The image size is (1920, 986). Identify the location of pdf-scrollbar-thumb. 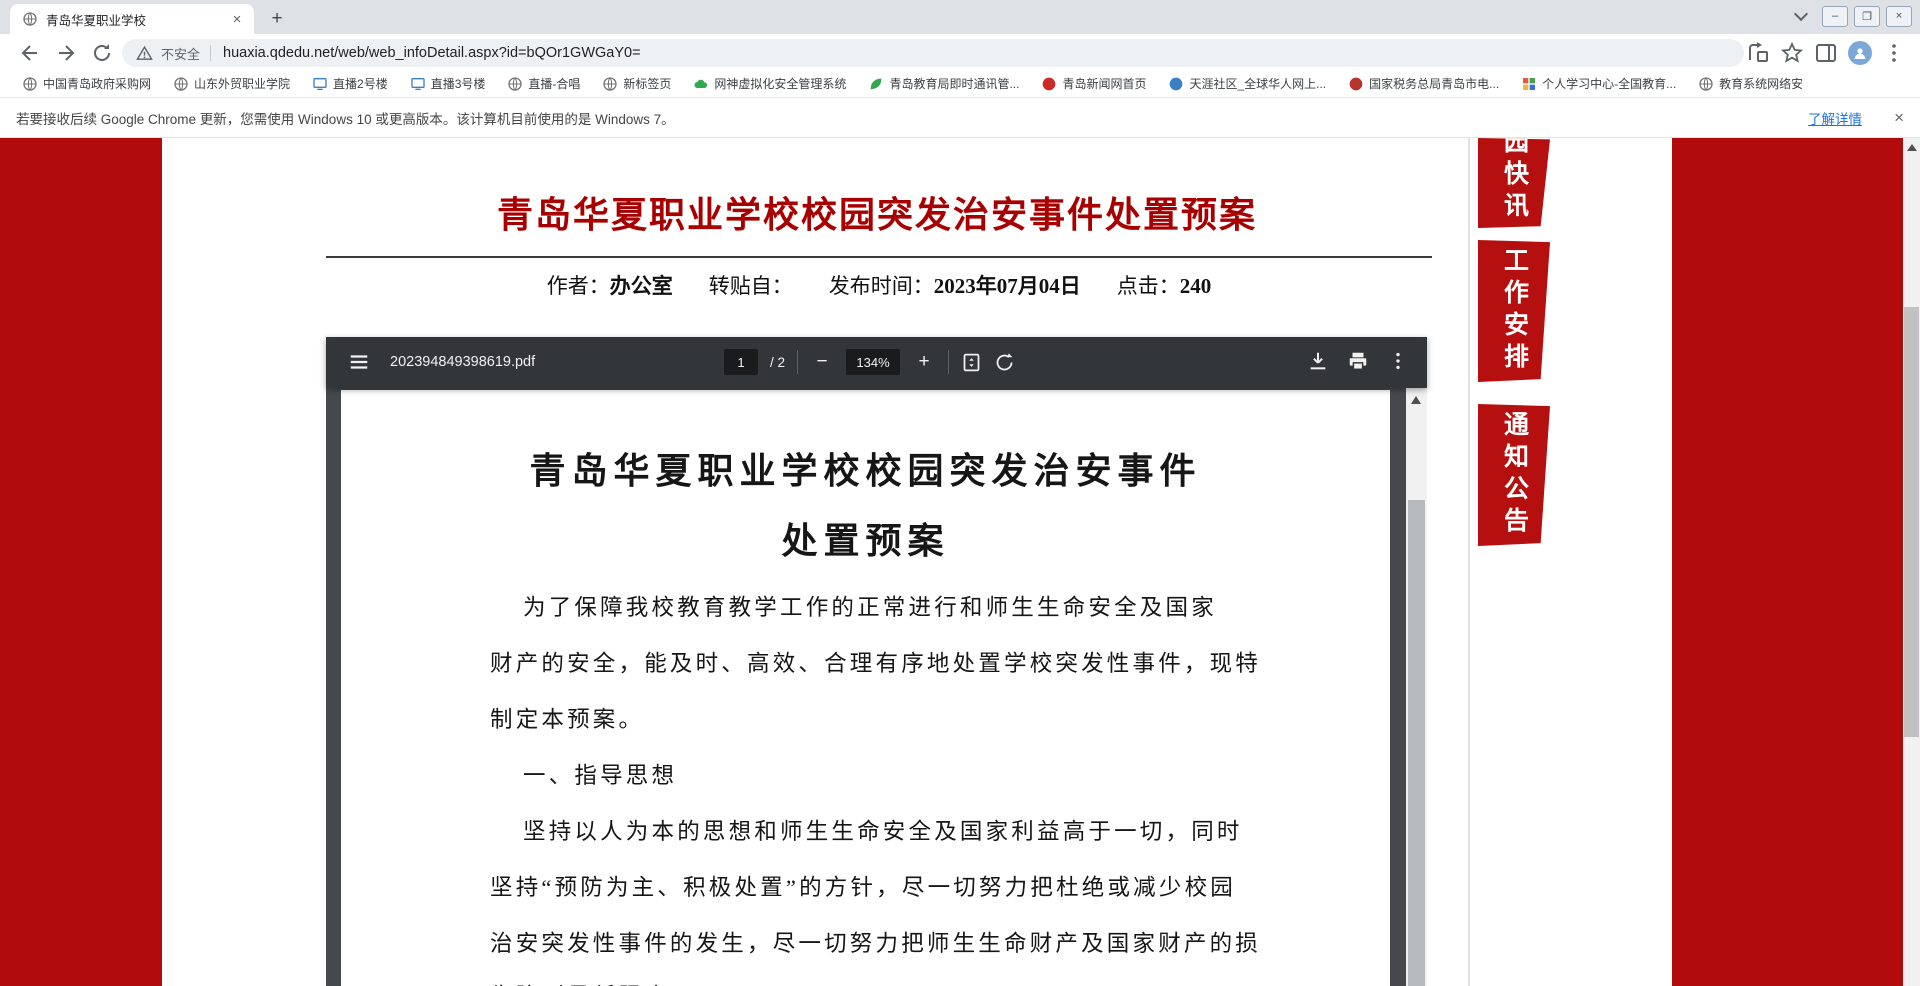
(1416, 743).